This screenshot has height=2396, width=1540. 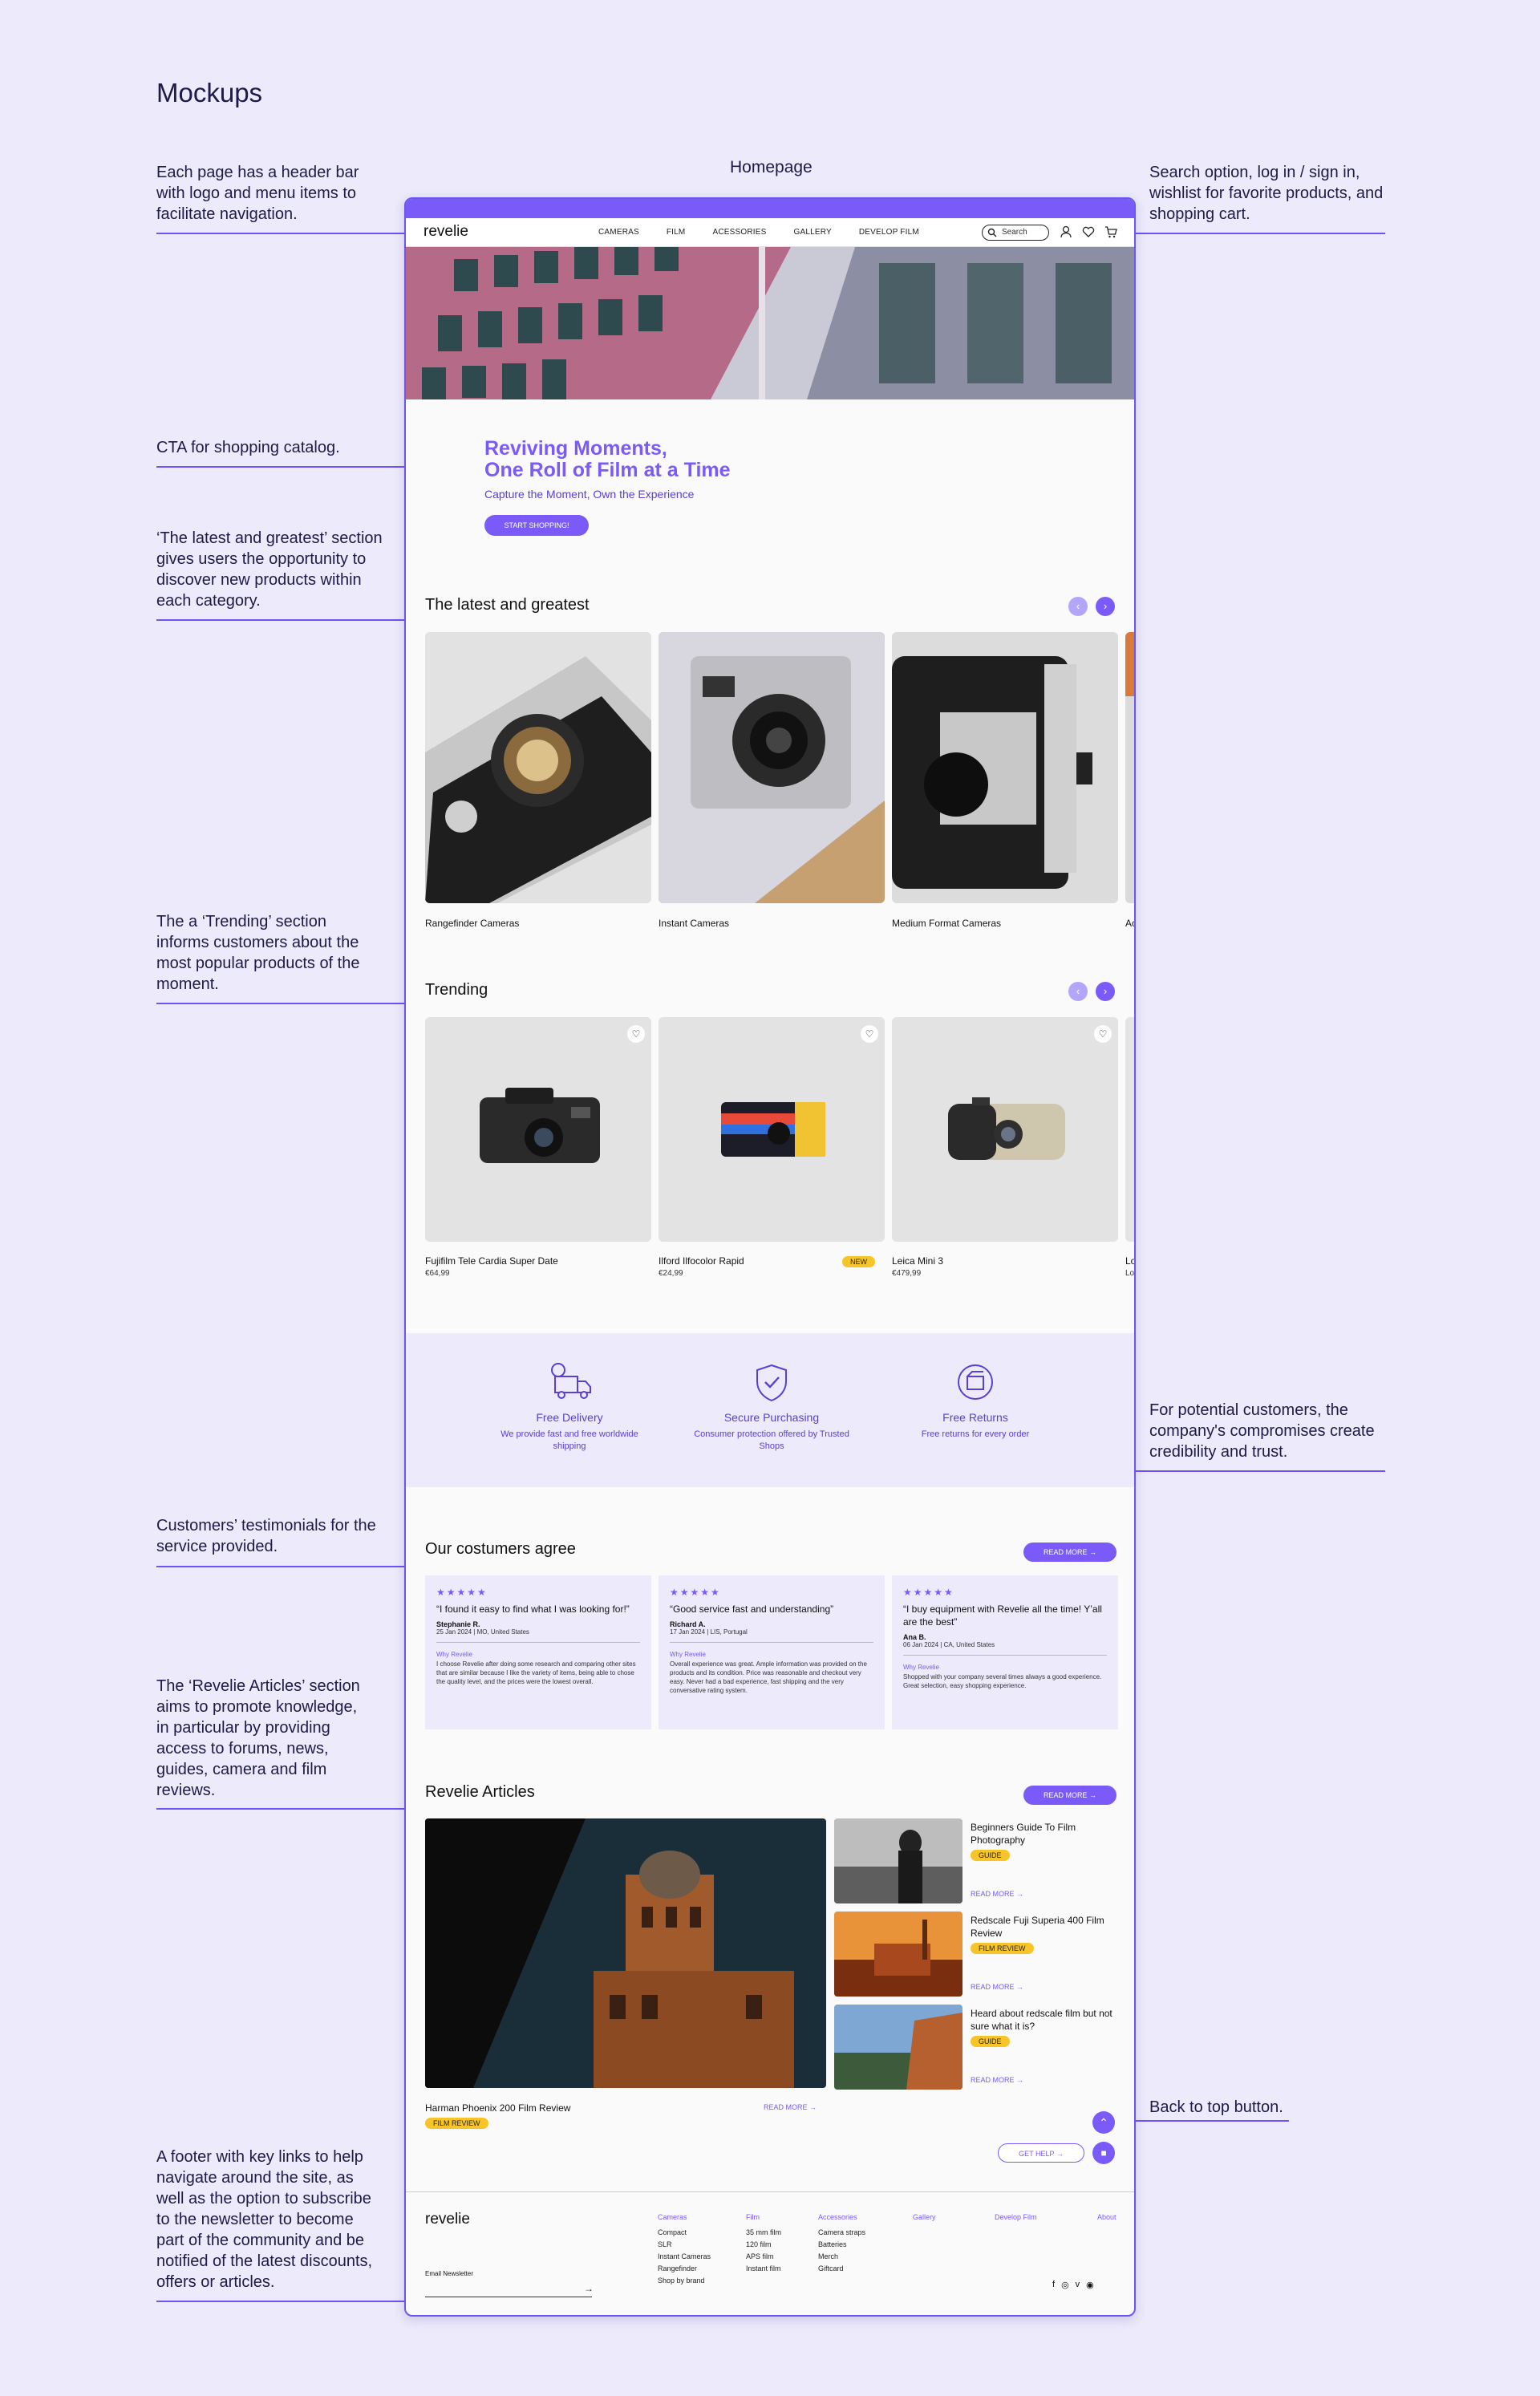 I want to click on facebook-icon: f, so click(x=1053, y=2285).